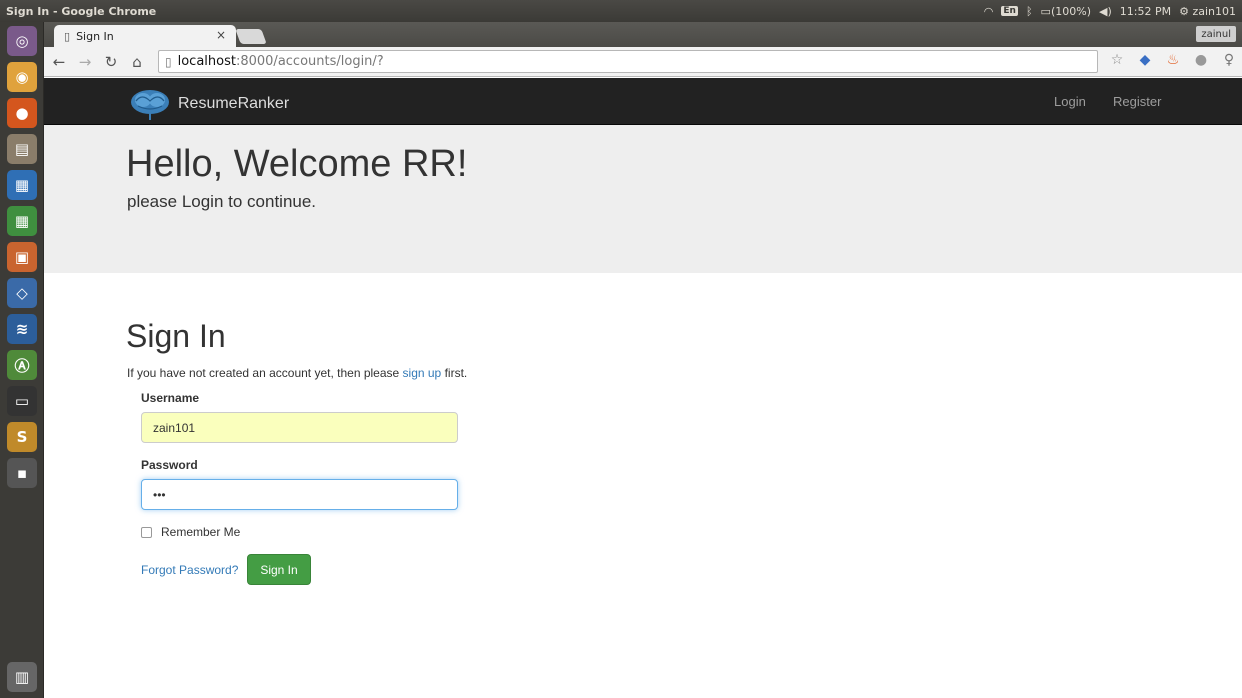  What do you see at coordinates (22, 113) in the screenshot?
I see `firefox-launcher-icon: ●` at bounding box center [22, 113].